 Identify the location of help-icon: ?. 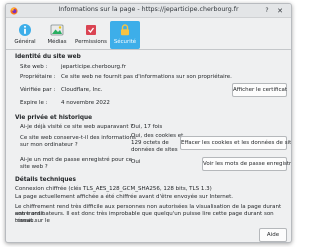
(267, 11).